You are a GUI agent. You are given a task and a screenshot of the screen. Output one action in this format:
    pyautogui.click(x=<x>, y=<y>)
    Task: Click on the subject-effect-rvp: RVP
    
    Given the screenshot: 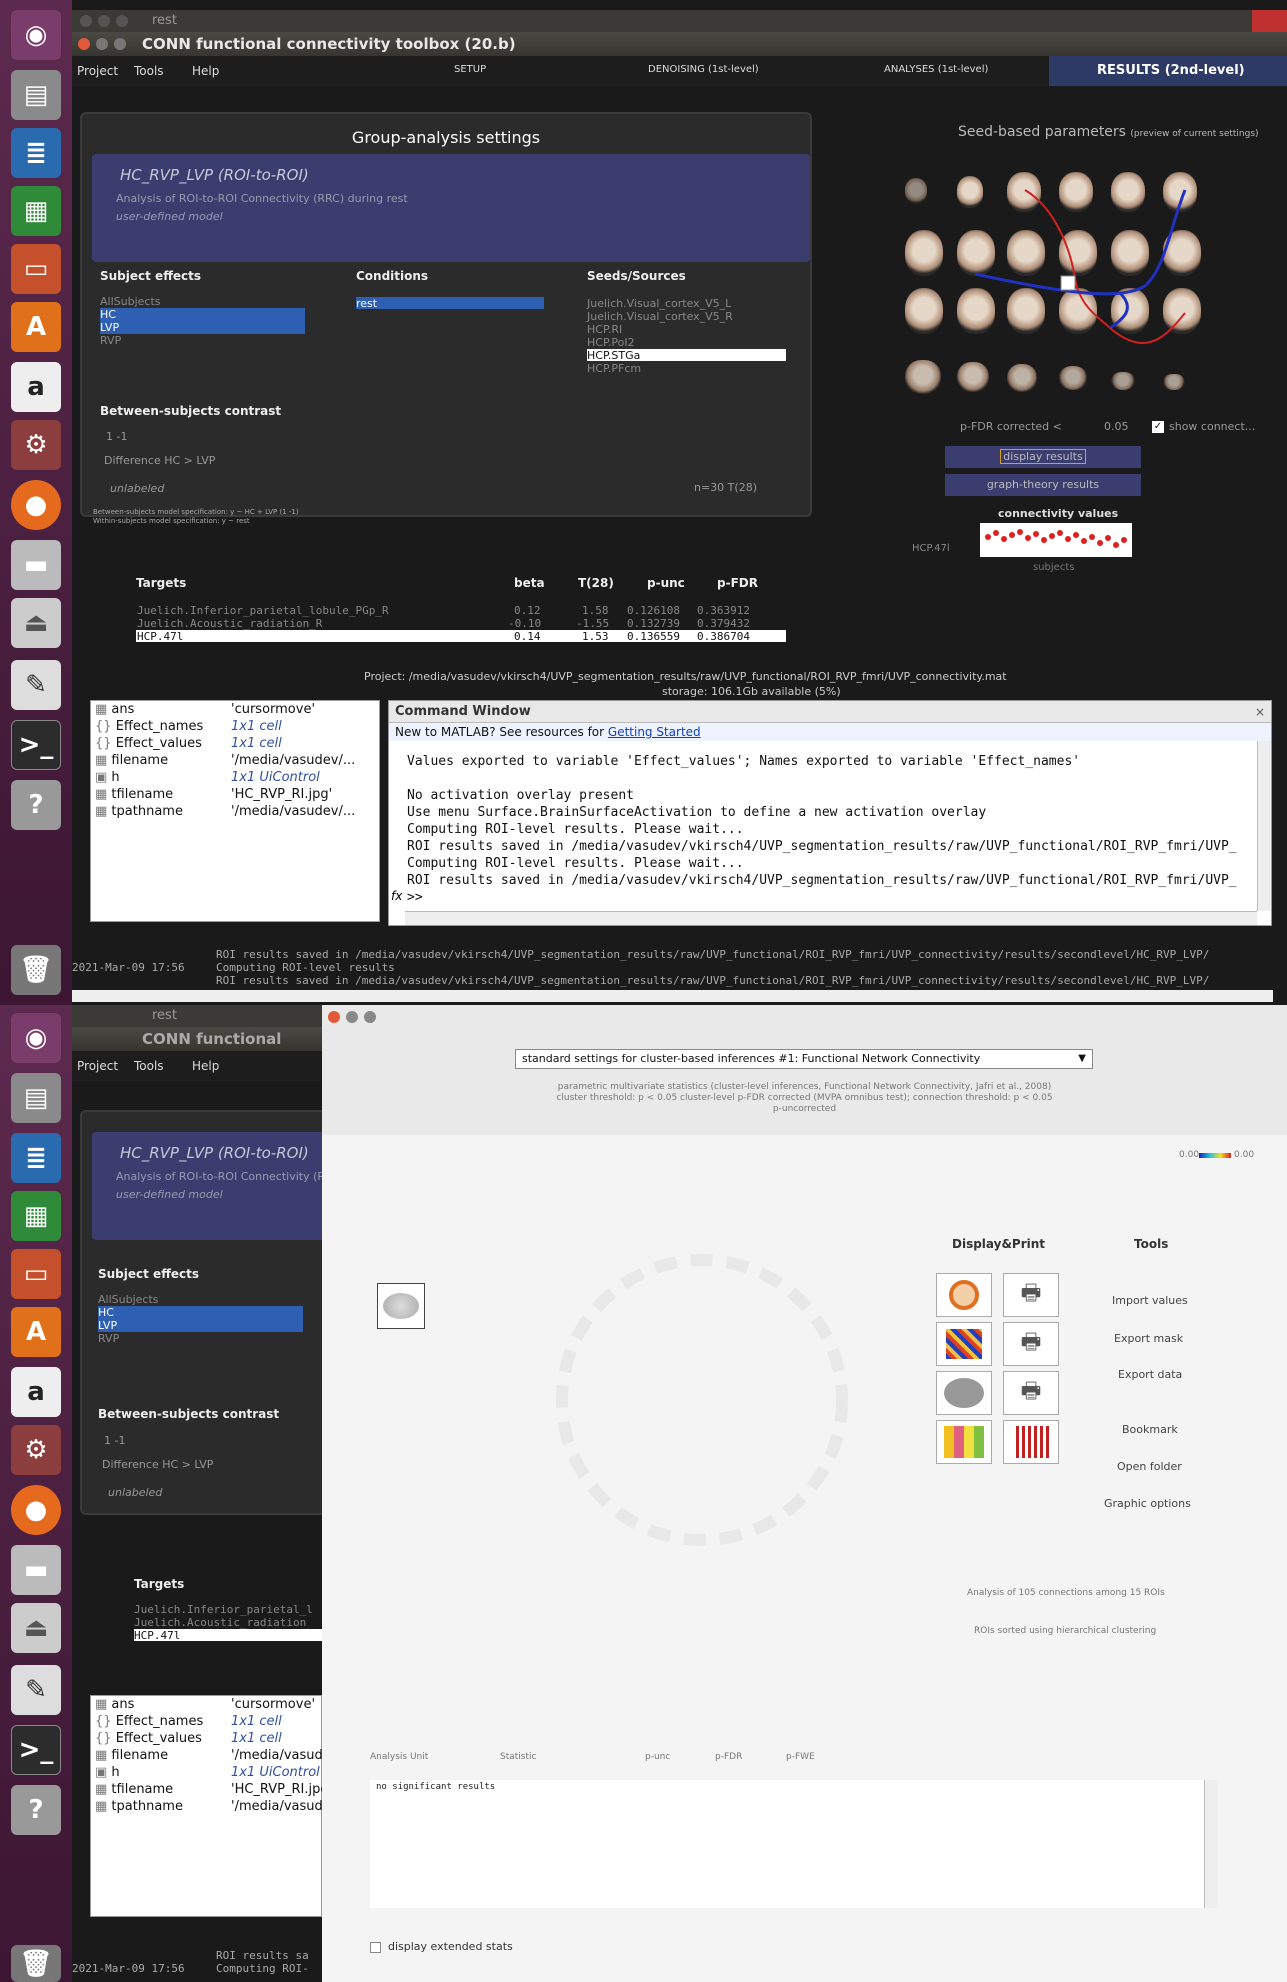 What is the action you would take?
    pyautogui.click(x=200, y=1338)
    